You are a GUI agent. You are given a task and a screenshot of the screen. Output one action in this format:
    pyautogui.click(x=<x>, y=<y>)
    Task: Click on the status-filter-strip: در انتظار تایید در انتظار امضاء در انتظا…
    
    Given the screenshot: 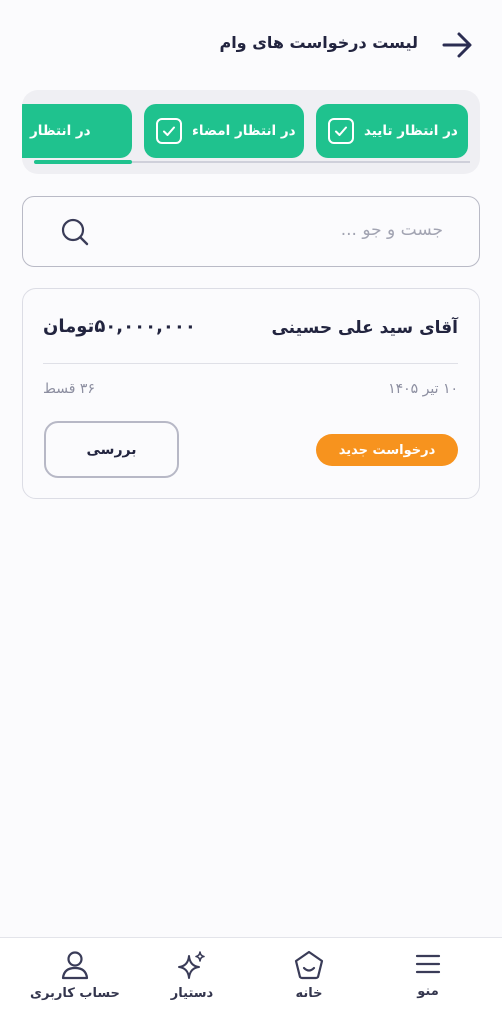 What is the action you would take?
    pyautogui.click(x=251, y=132)
    